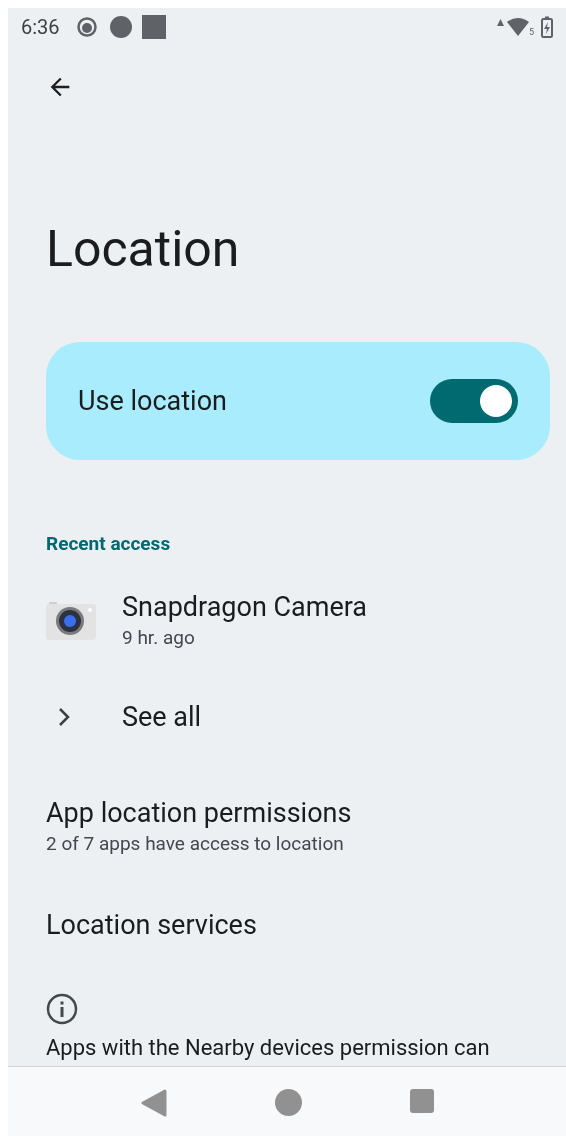 The height and width of the screenshot is (1136, 566). What do you see at coordinates (531, 32) in the screenshot?
I see `wifi-network-number: 5` at bounding box center [531, 32].